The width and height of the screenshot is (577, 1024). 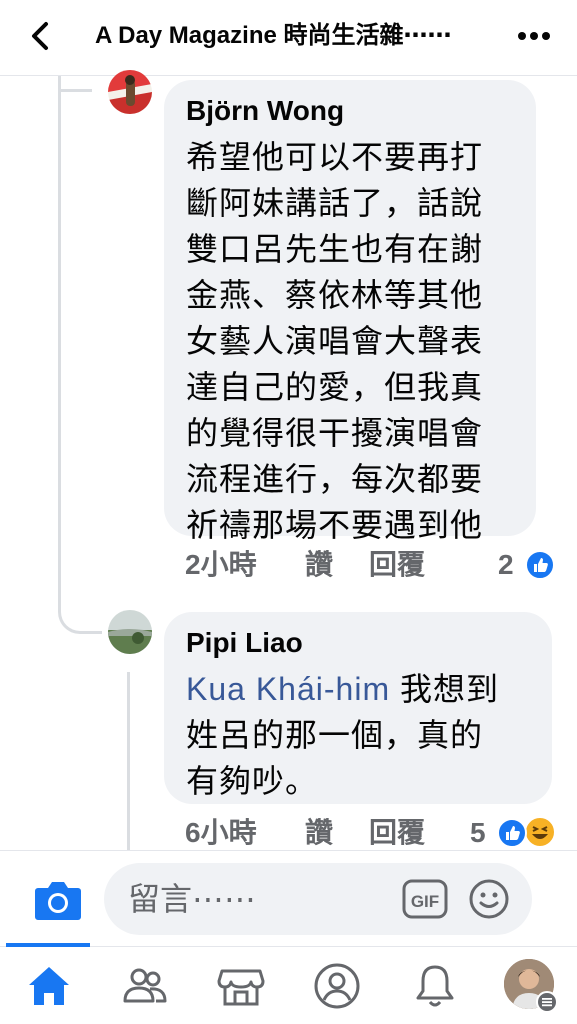 I want to click on comment-line: 達自己的愛，但我真, so click(x=335, y=387).